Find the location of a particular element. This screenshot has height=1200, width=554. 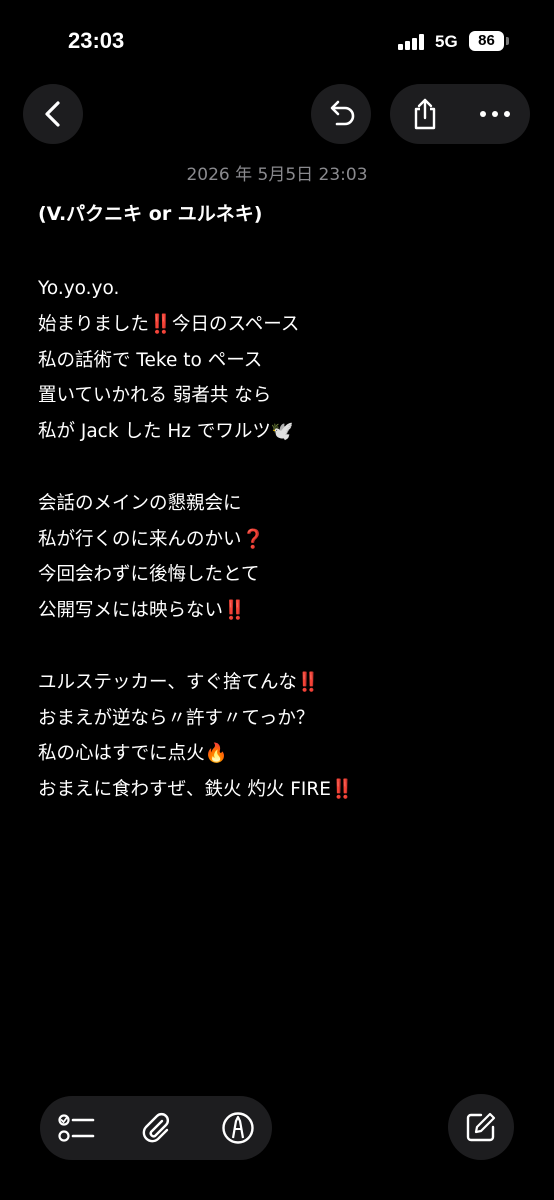

share-icon is located at coordinates (425, 114).